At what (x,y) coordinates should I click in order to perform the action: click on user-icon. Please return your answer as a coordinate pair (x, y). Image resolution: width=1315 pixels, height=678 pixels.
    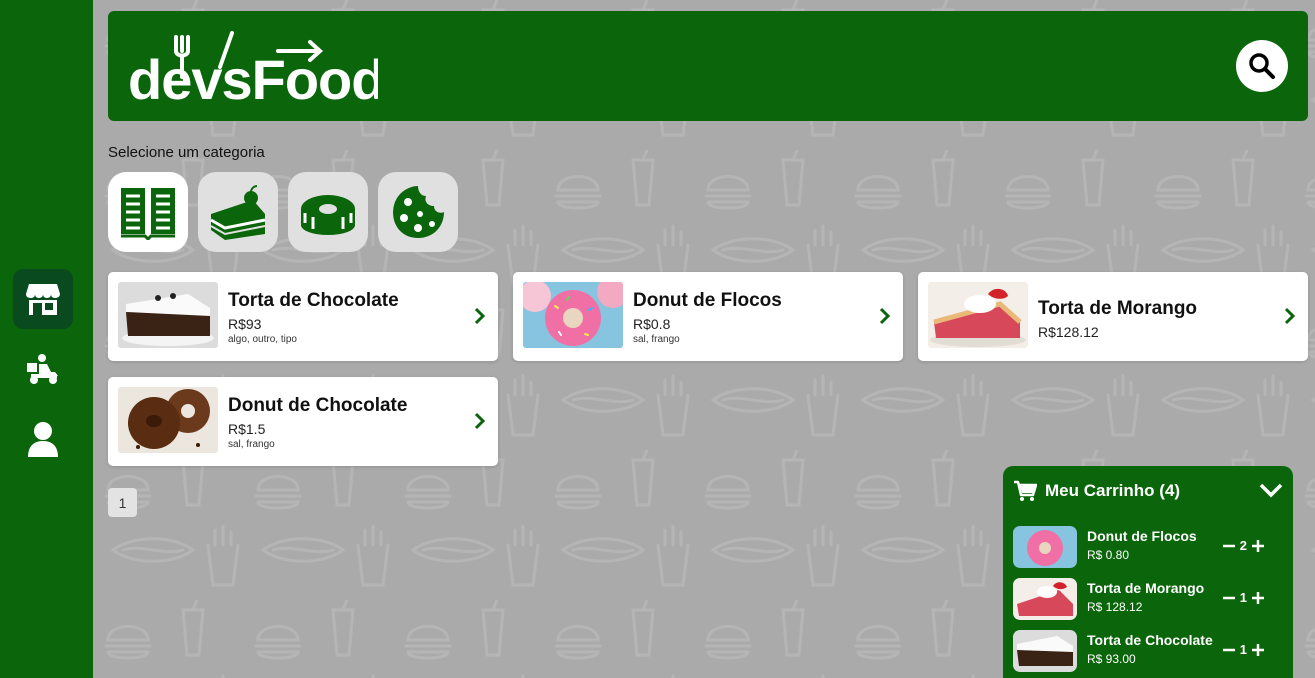
    Looking at the image, I should click on (43, 439).